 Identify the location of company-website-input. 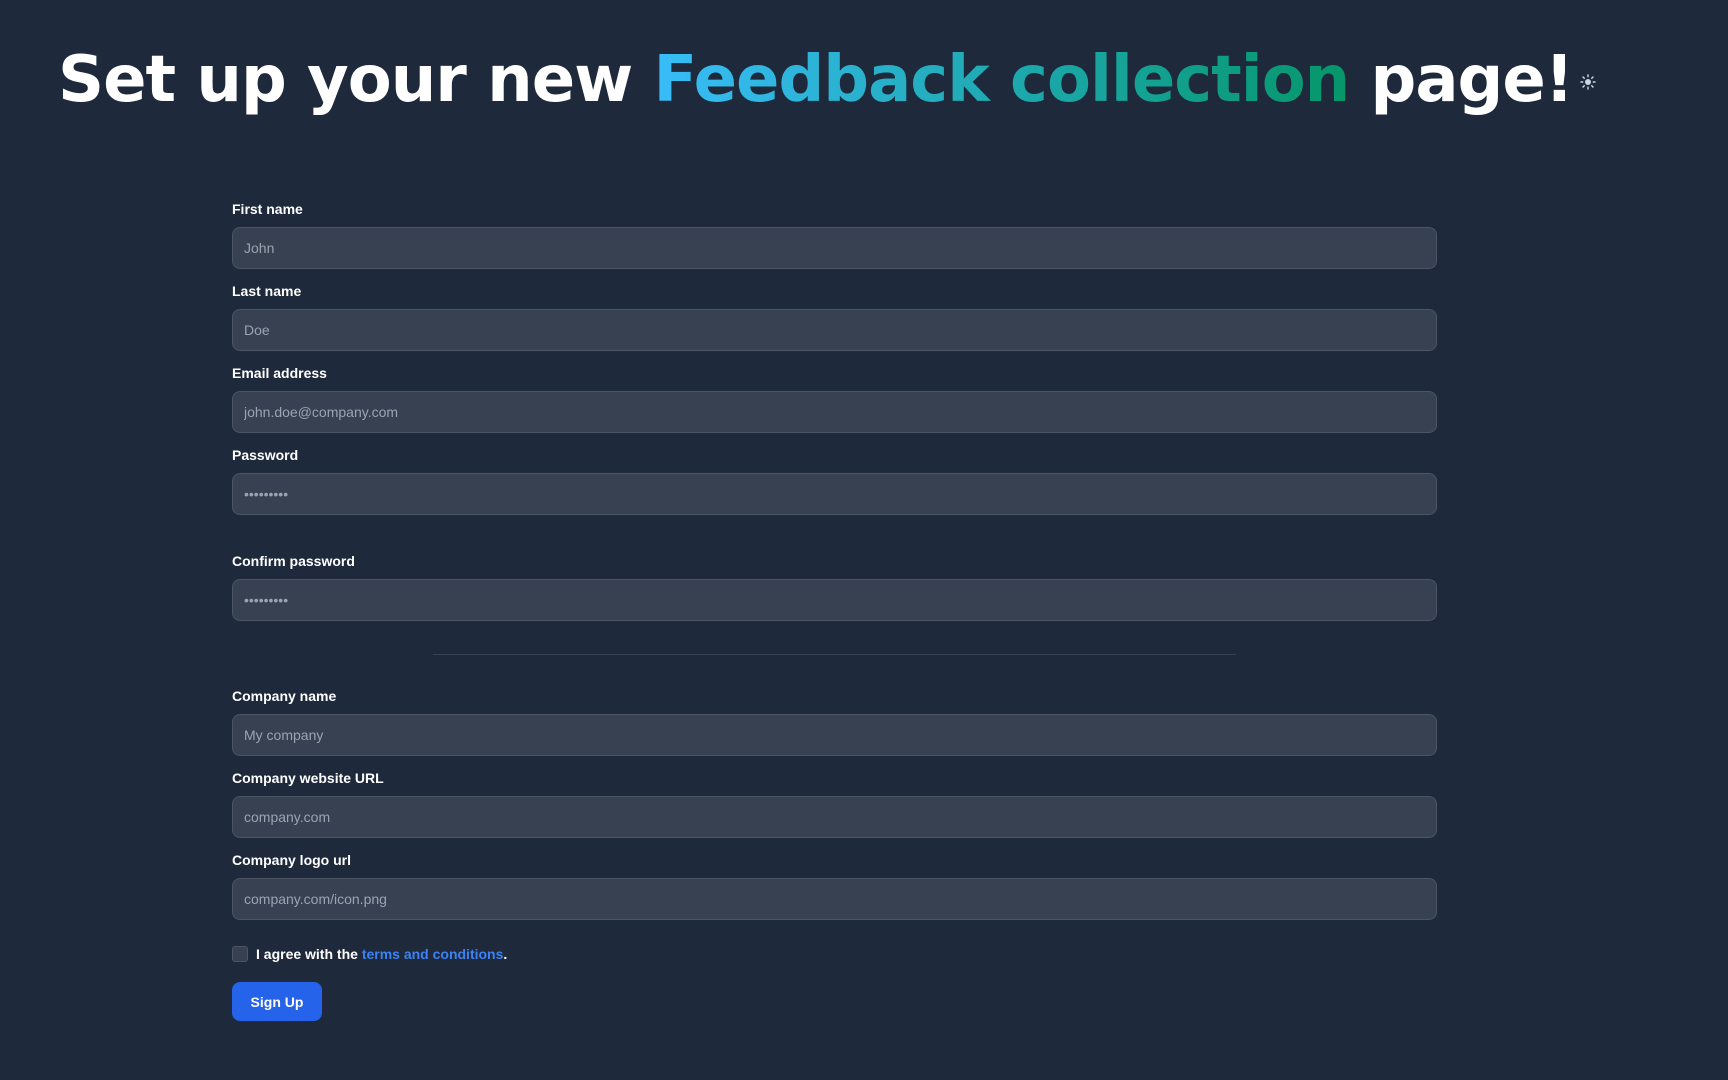
(834, 817).